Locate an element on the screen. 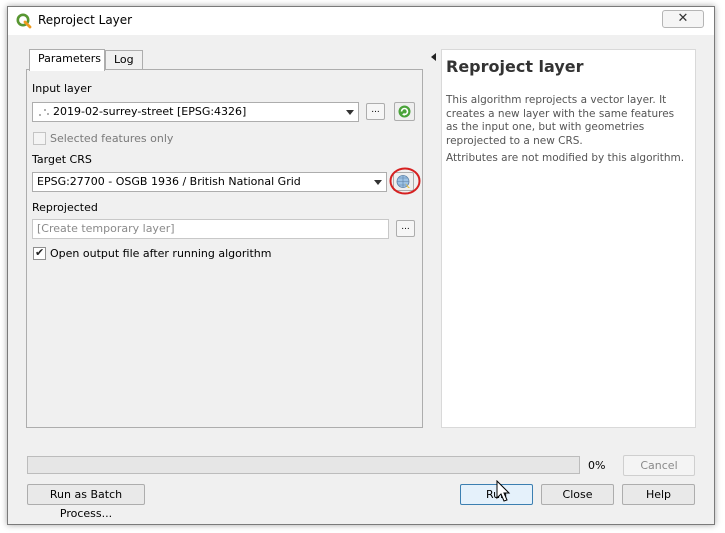  reprojected-output-input: [Create temporary layer] is located at coordinates (210, 229).